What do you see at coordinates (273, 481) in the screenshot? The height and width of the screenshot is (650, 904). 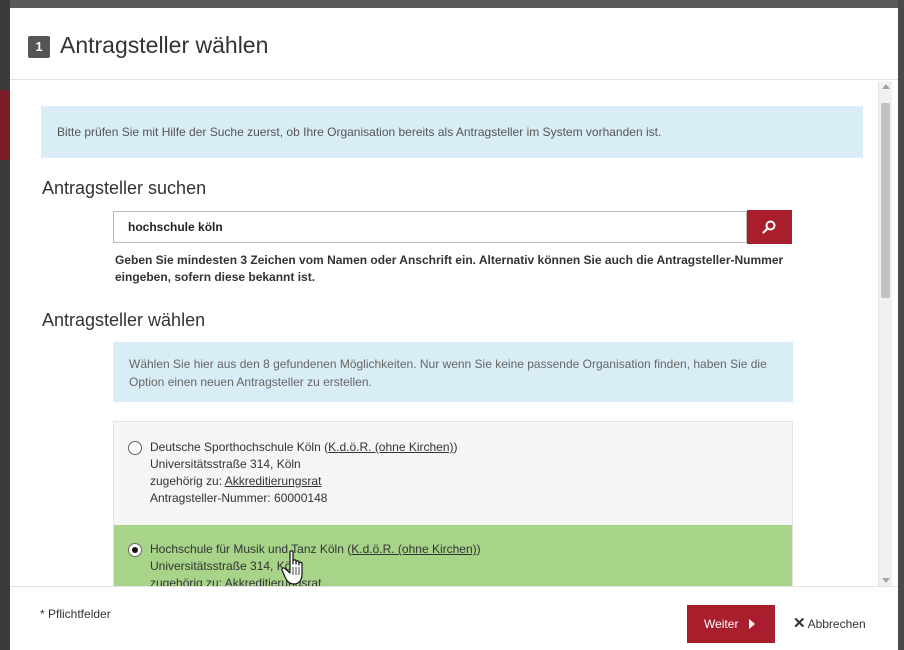 I see `belongs-to-link: Akkreditierungsrat` at bounding box center [273, 481].